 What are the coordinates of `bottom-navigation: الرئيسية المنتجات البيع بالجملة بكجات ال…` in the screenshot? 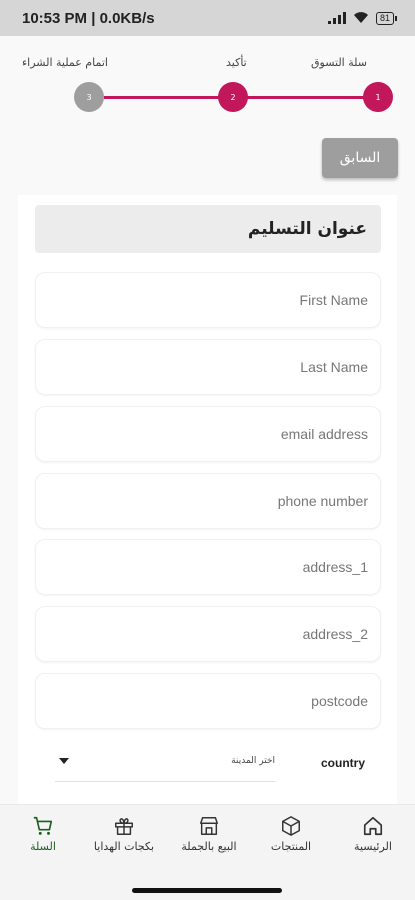 It's located at (207, 837).